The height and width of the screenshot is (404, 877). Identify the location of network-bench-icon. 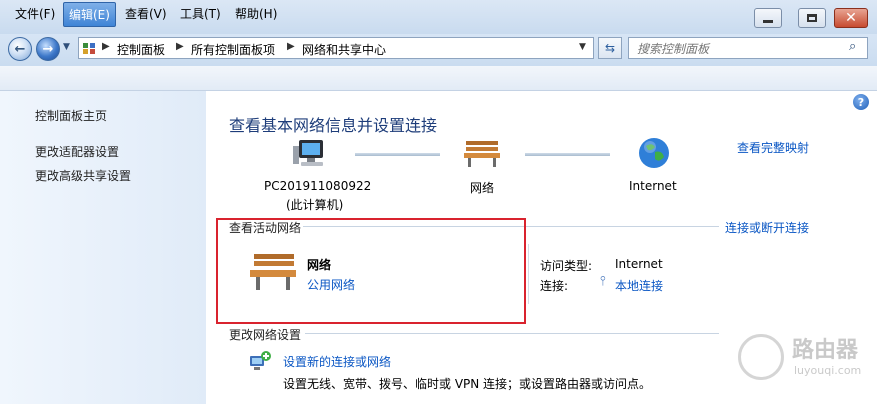
(482, 153).